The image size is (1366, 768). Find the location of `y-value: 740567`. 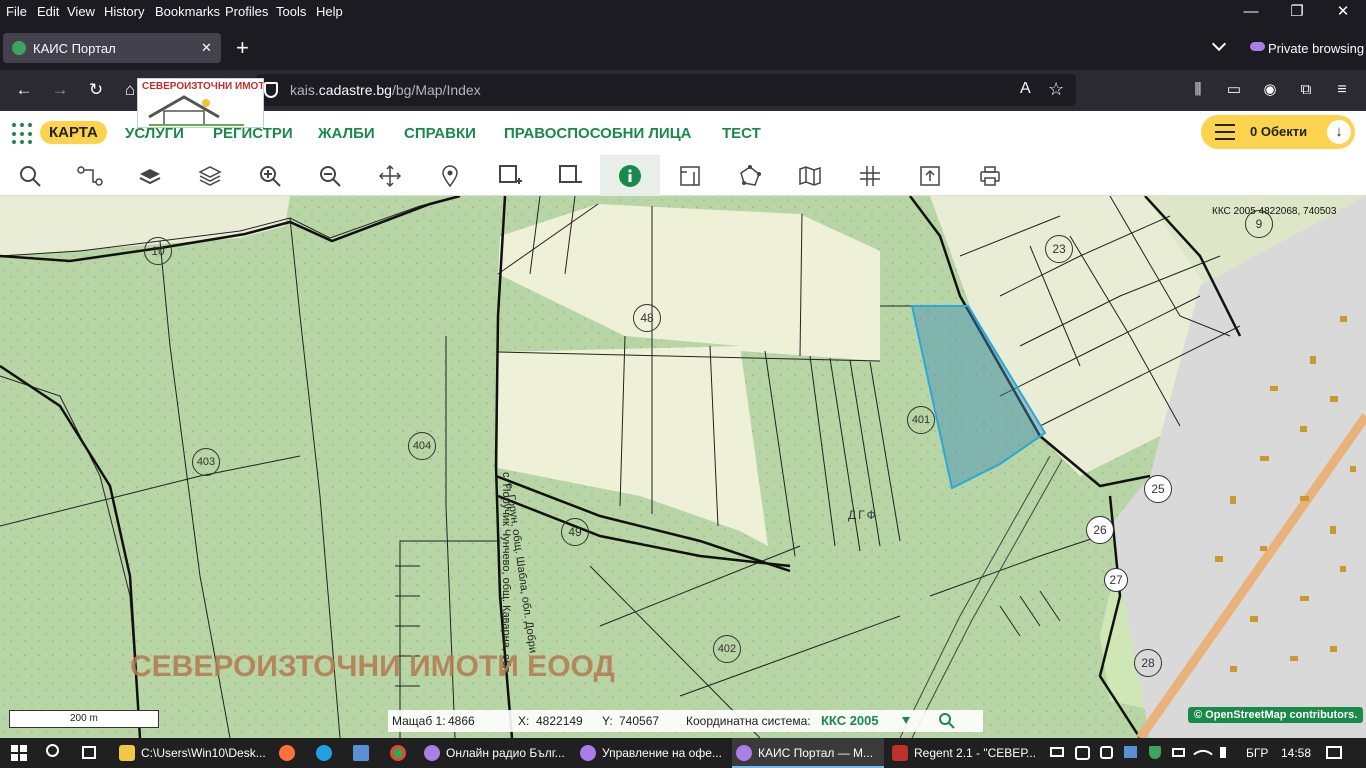

y-value: 740567 is located at coordinates (639, 721).